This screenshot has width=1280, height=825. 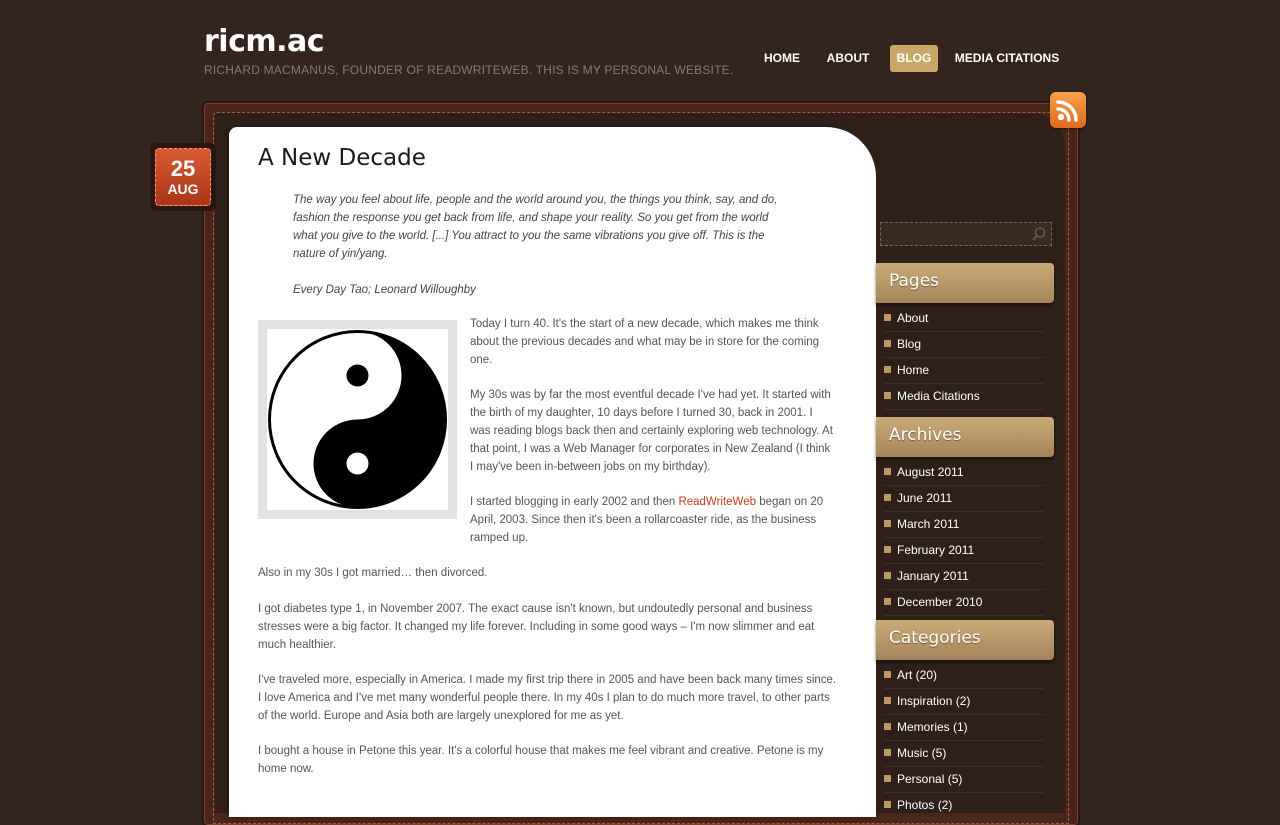 What do you see at coordinates (913, 318) in the screenshot?
I see `sidebar-item-label: About` at bounding box center [913, 318].